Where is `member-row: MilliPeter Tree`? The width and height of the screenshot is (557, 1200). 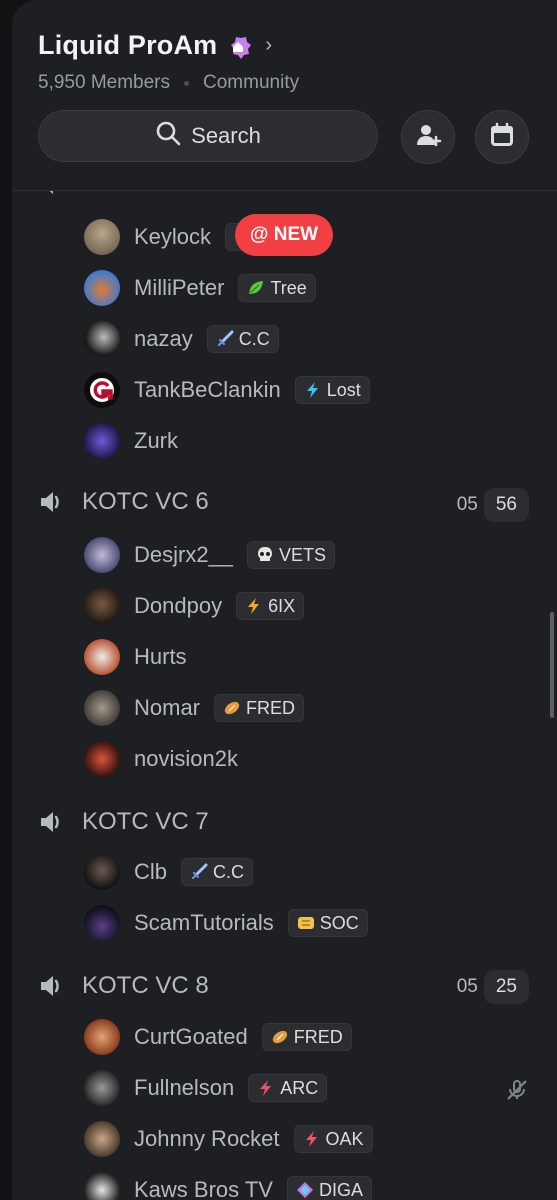
member-row: MilliPeter Tree is located at coordinates (200, 288).